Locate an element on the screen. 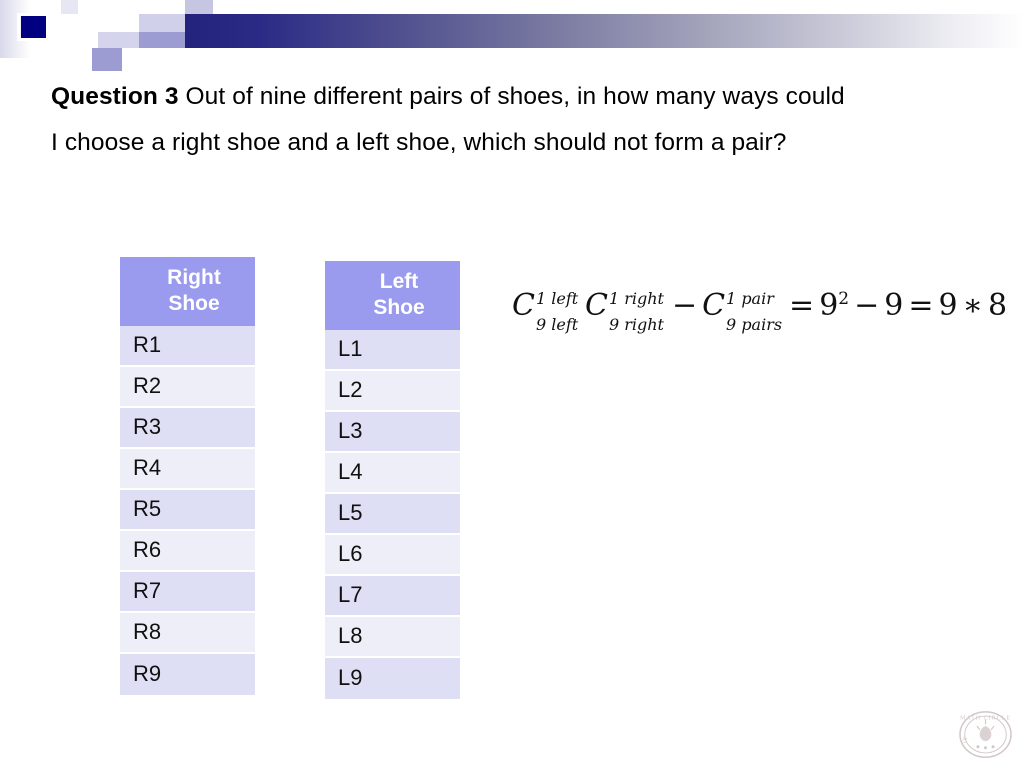 Image resolution: width=1024 pixels, height=768 pixels. left-shoe-cell: L6 is located at coordinates (392, 555).